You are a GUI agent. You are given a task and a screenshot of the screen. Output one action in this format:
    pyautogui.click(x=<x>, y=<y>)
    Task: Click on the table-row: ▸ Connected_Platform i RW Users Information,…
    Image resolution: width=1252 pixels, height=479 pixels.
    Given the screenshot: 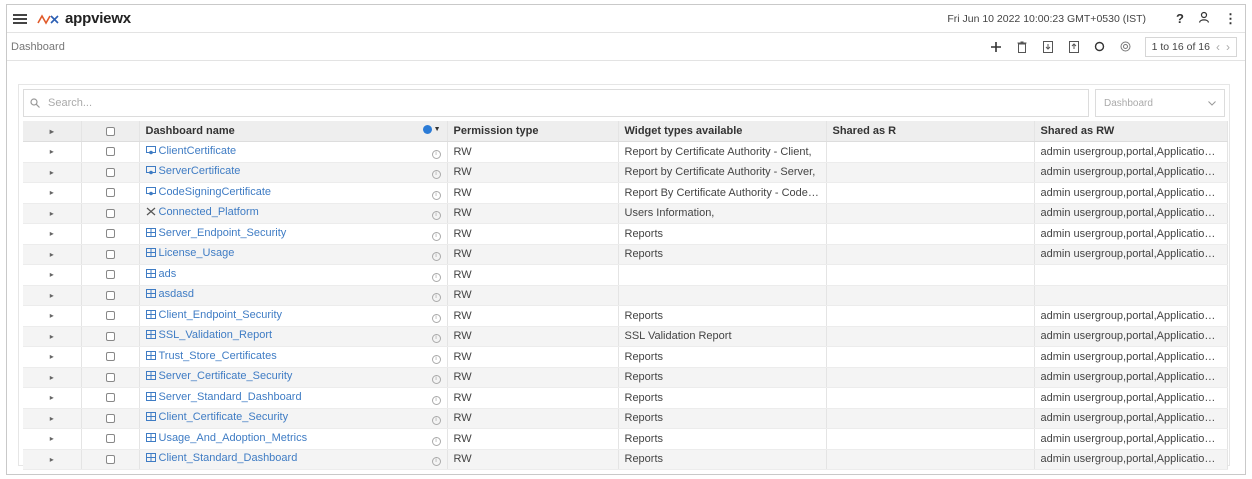 What is the action you would take?
    pyautogui.click(x=625, y=213)
    